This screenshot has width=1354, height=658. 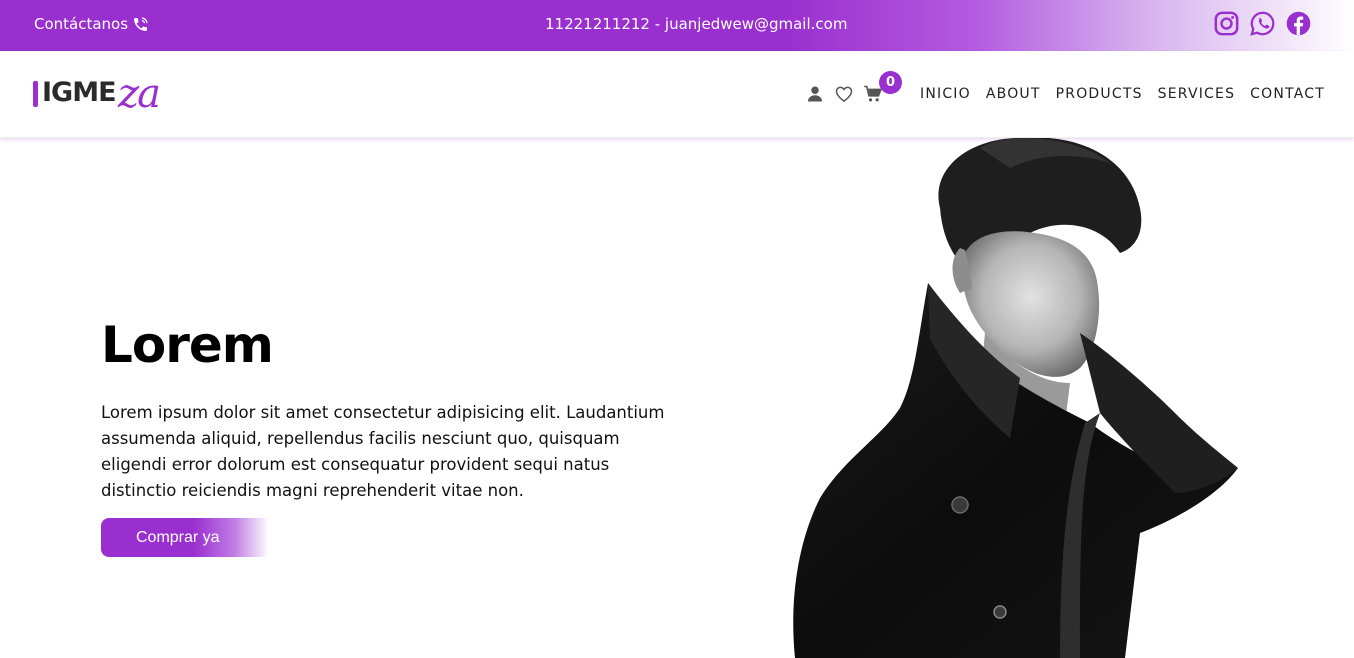 I want to click on nav-item-contact: CONTACT, so click(x=1287, y=94).